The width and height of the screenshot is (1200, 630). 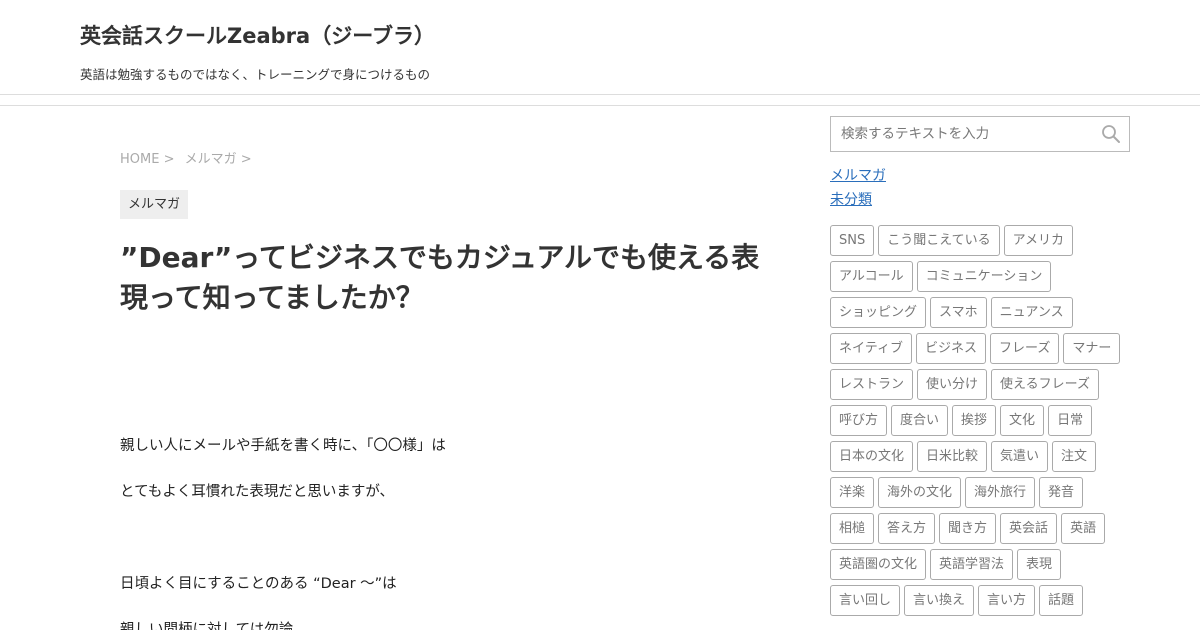 What do you see at coordinates (1000, 492) in the screenshot?
I see `tag-link: 海外旅行` at bounding box center [1000, 492].